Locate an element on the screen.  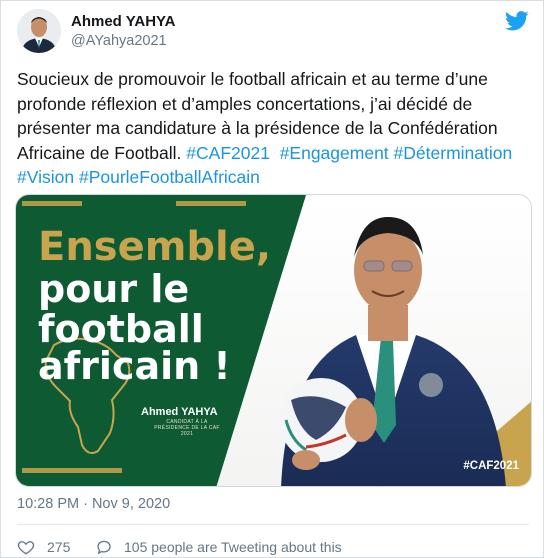
hashtag-link: #PourleFootballAfricain is located at coordinates (169, 177).